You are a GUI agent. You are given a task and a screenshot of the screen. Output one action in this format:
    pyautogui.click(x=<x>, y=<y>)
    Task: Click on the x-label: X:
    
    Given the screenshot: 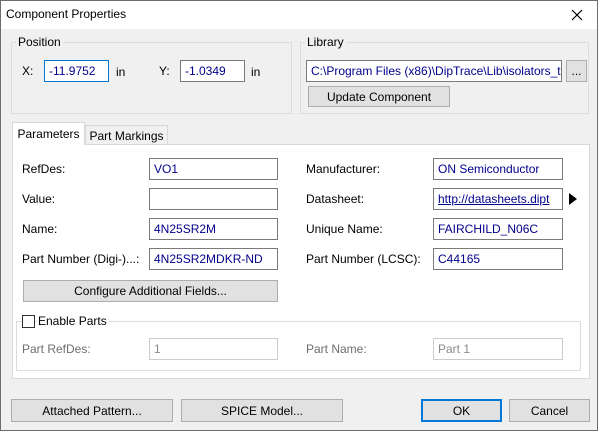 What is the action you would take?
    pyautogui.click(x=28, y=71)
    